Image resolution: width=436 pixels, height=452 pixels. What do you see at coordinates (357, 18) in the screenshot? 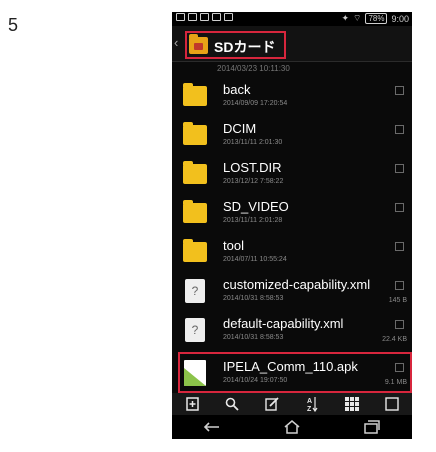
I see `wifi-icon: ⌔` at bounding box center [357, 18].